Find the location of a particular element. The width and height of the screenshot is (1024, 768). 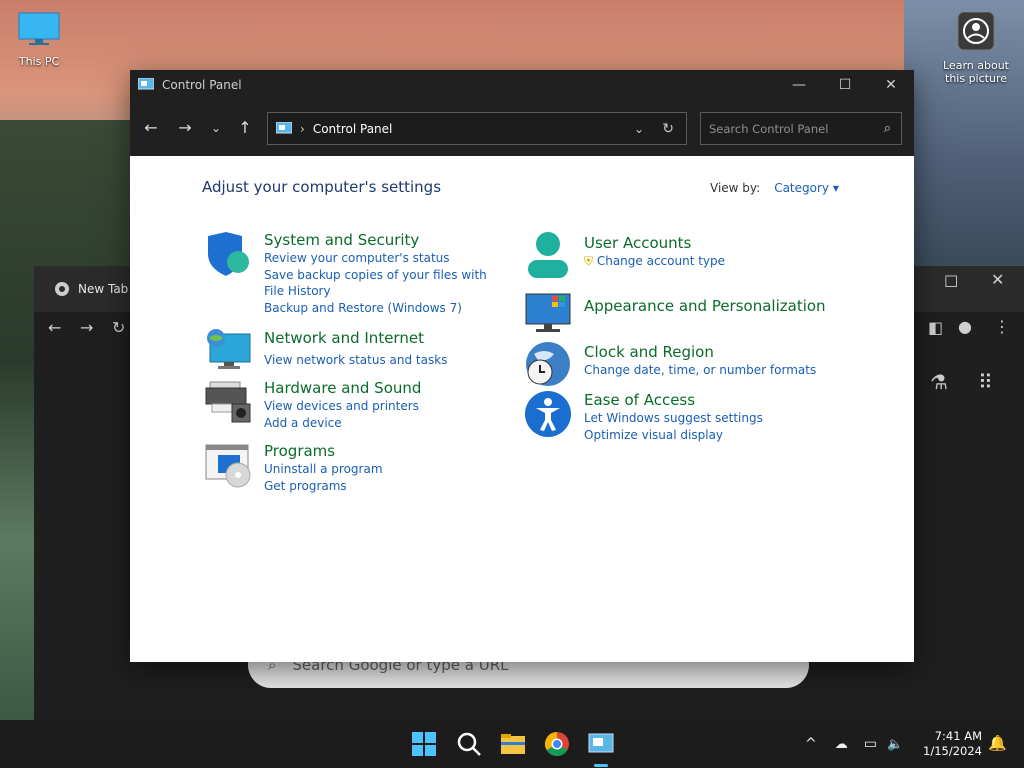

chrome-icon is located at coordinates (557, 744).